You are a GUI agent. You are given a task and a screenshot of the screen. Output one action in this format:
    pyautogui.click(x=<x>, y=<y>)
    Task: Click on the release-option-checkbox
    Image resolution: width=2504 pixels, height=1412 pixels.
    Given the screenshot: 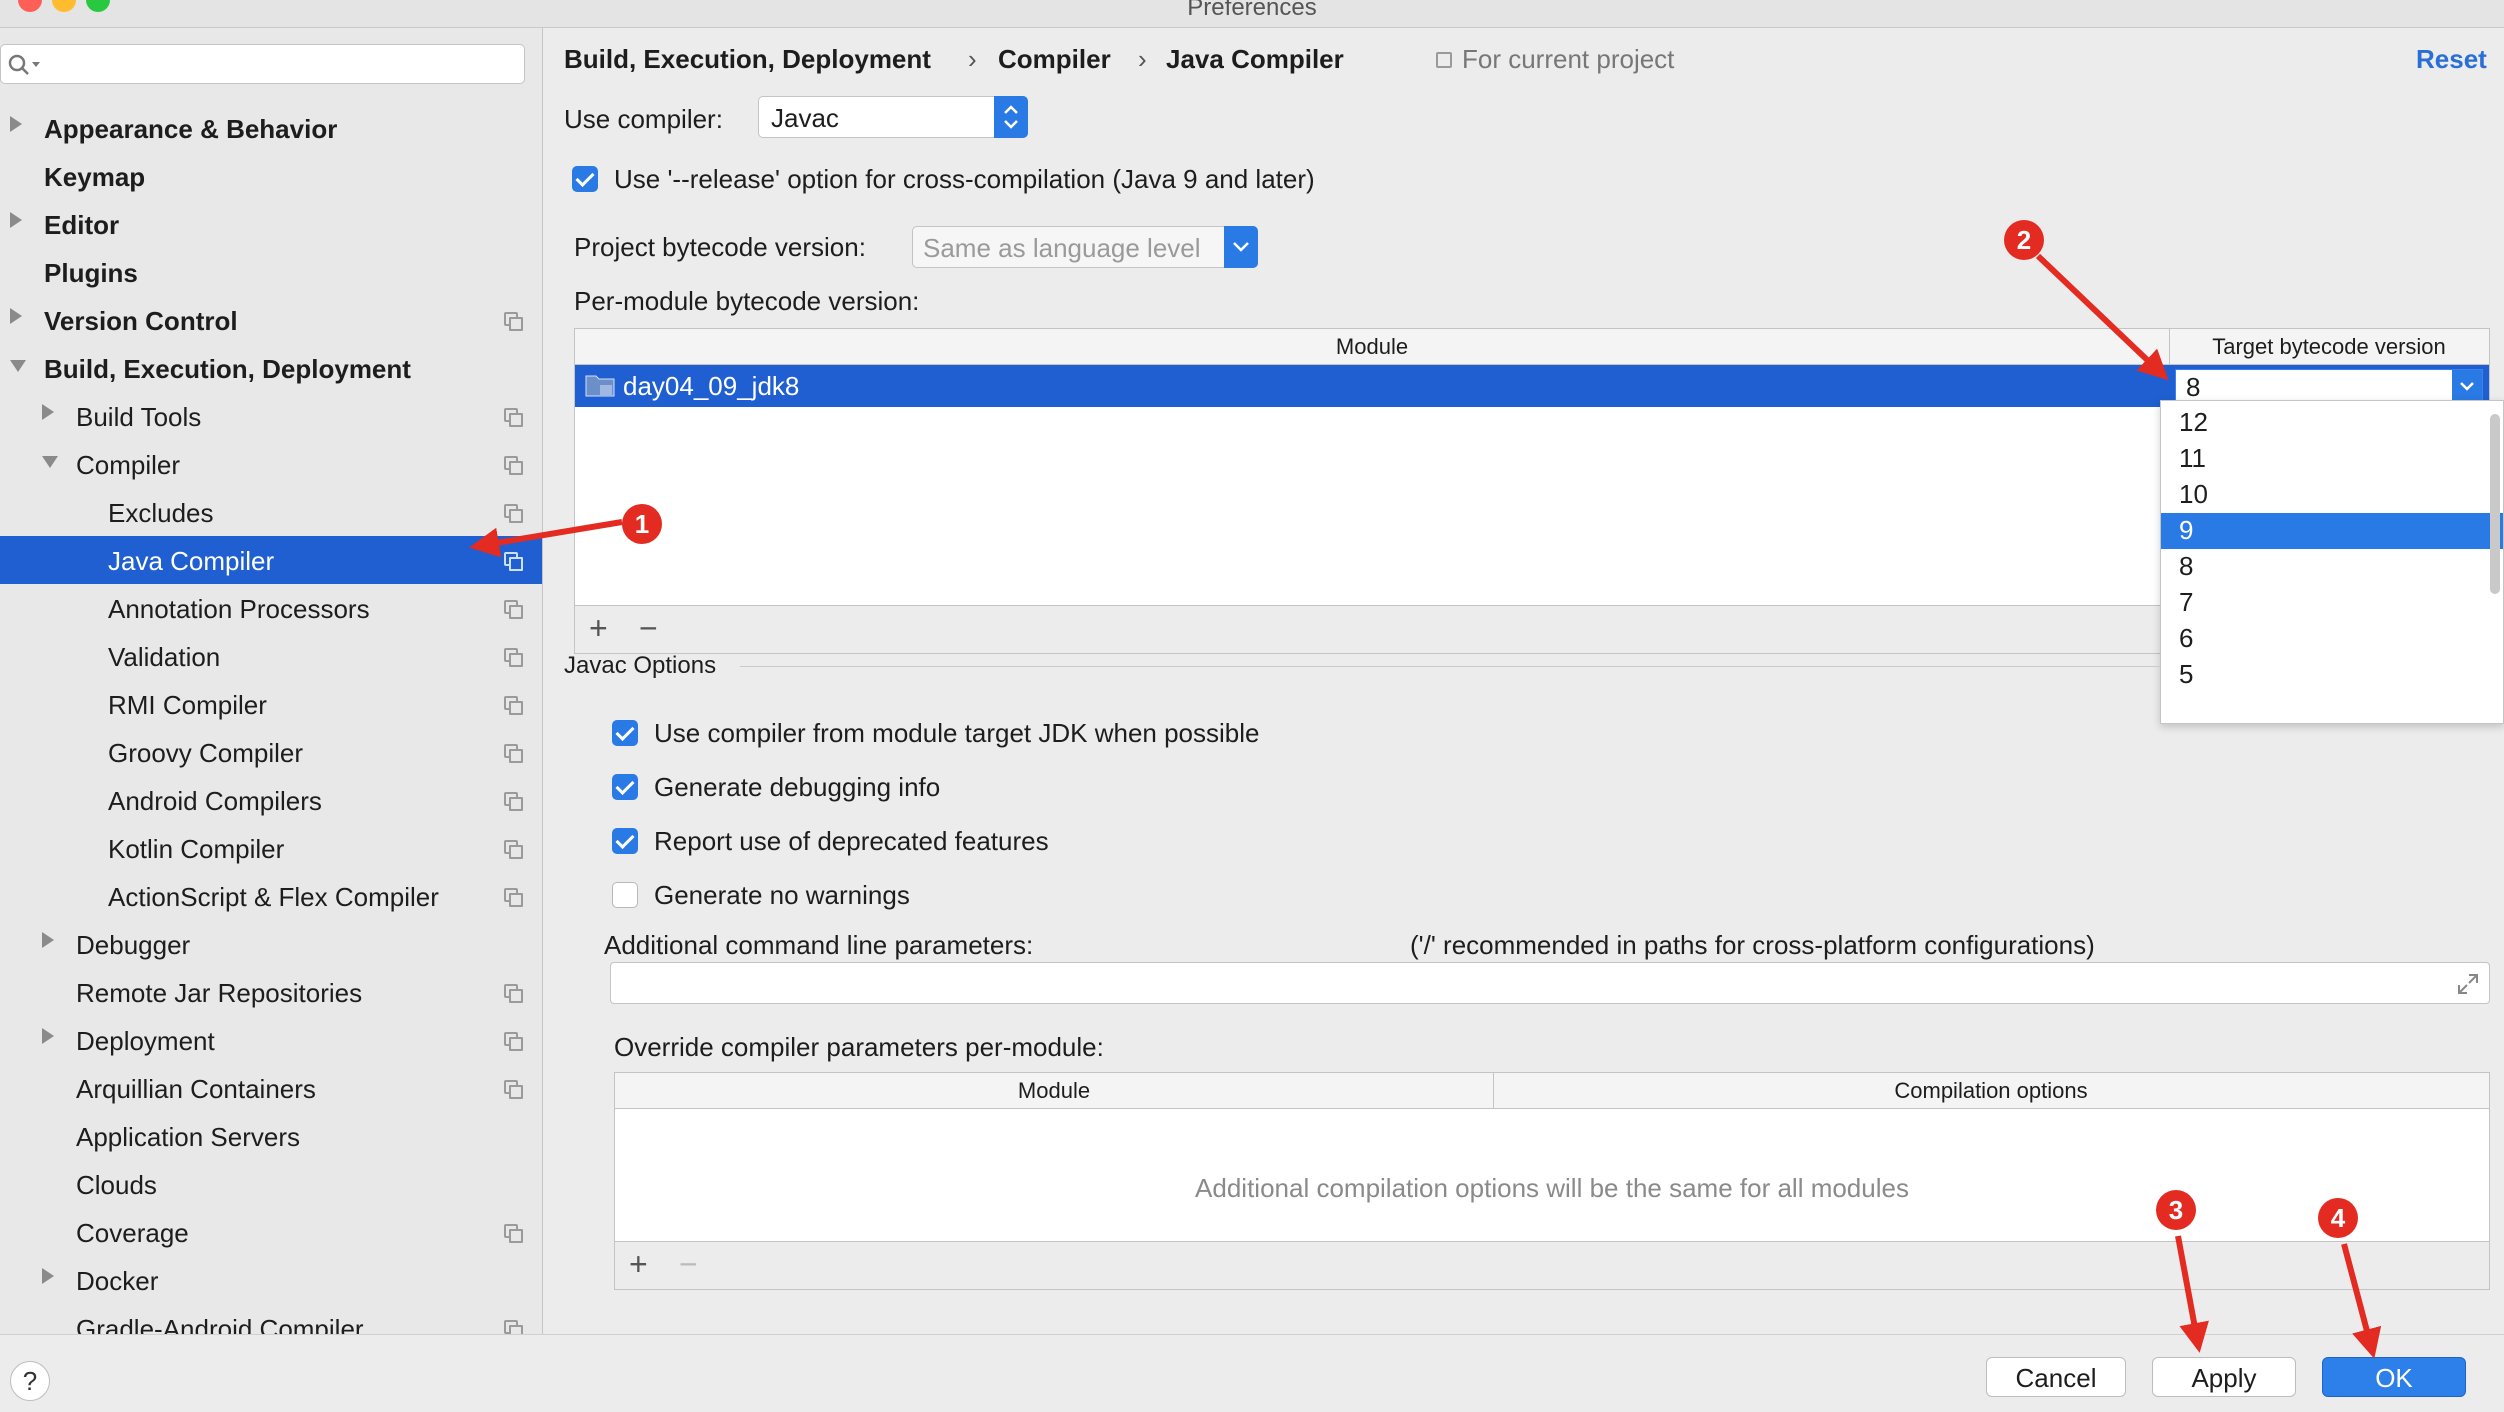 What is the action you would take?
    pyautogui.click(x=585, y=179)
    